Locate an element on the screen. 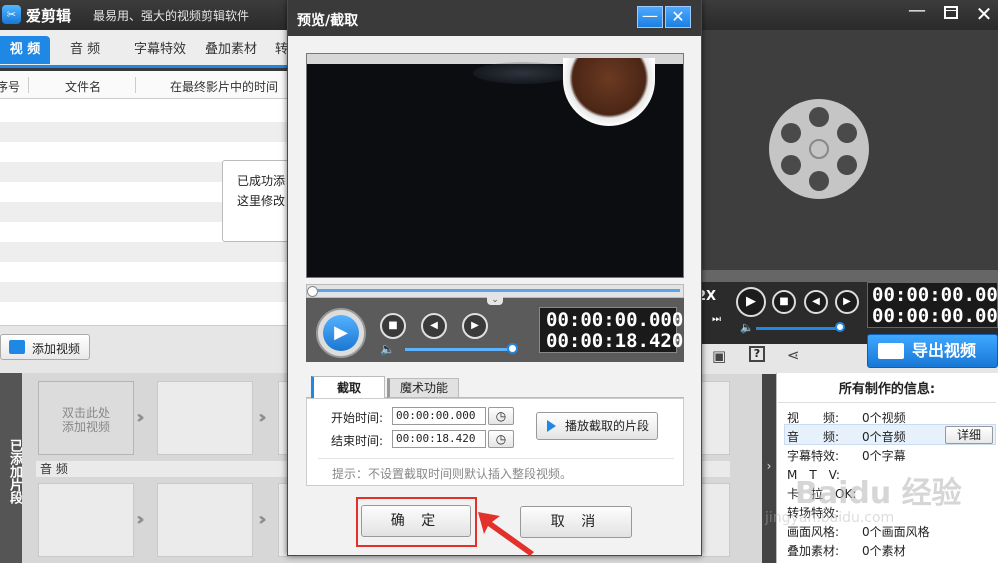 The image size is (998, 563). window-maximize-button is located at coordinates (951, 12).